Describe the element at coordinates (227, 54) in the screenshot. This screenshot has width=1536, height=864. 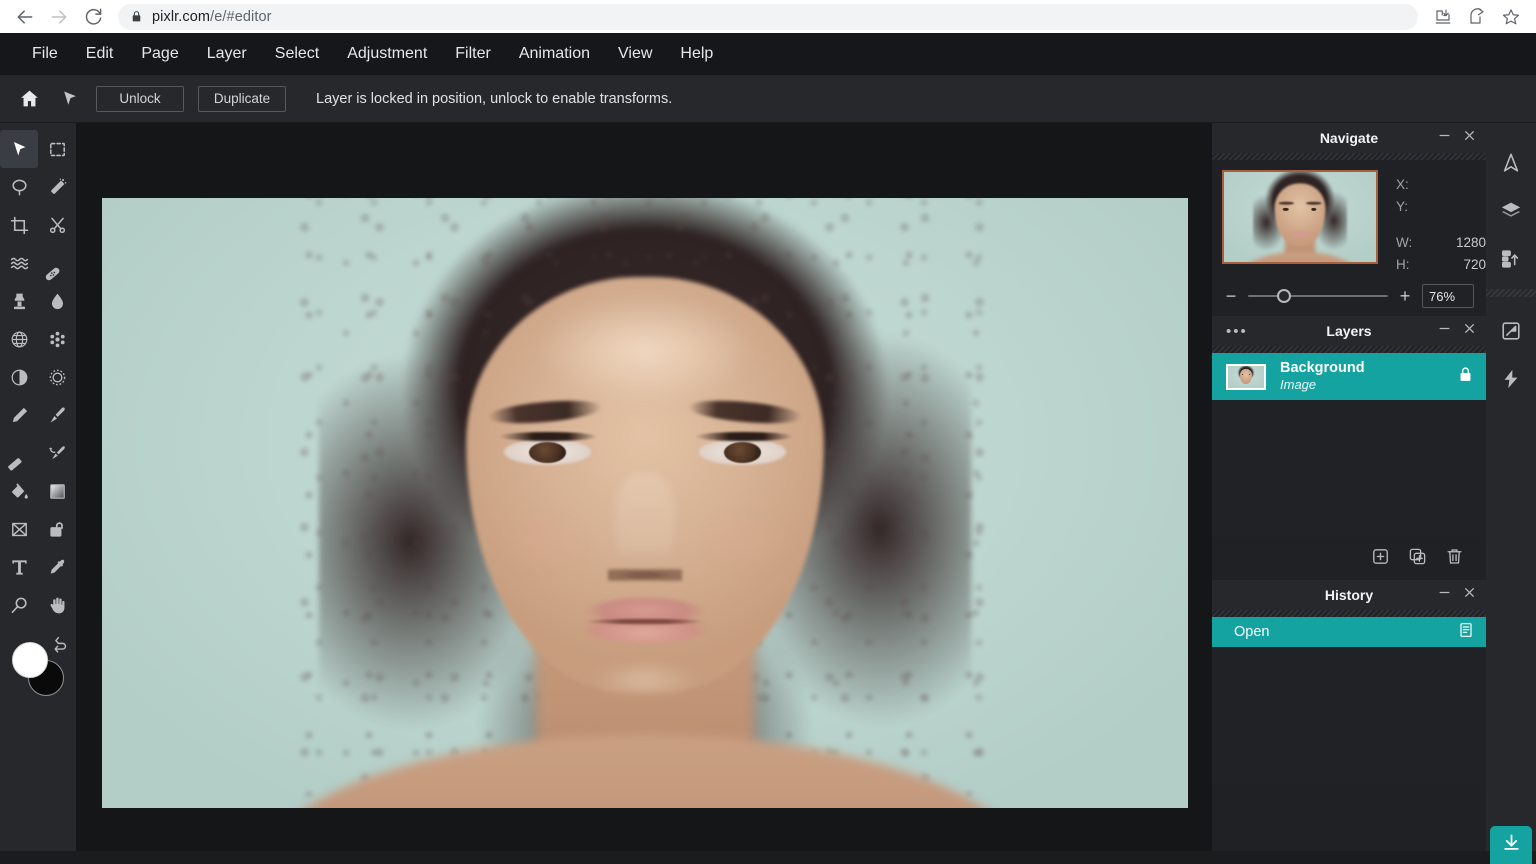
I see `menu-item-layer: Layer` at that location.